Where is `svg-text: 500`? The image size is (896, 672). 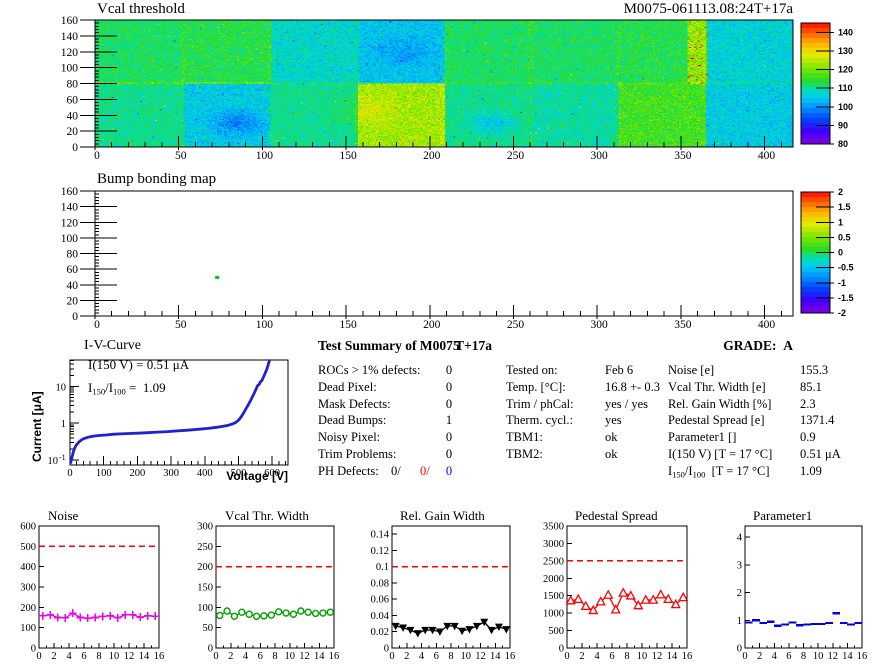 svg-text: 500 is located at coordinates (28, 547).